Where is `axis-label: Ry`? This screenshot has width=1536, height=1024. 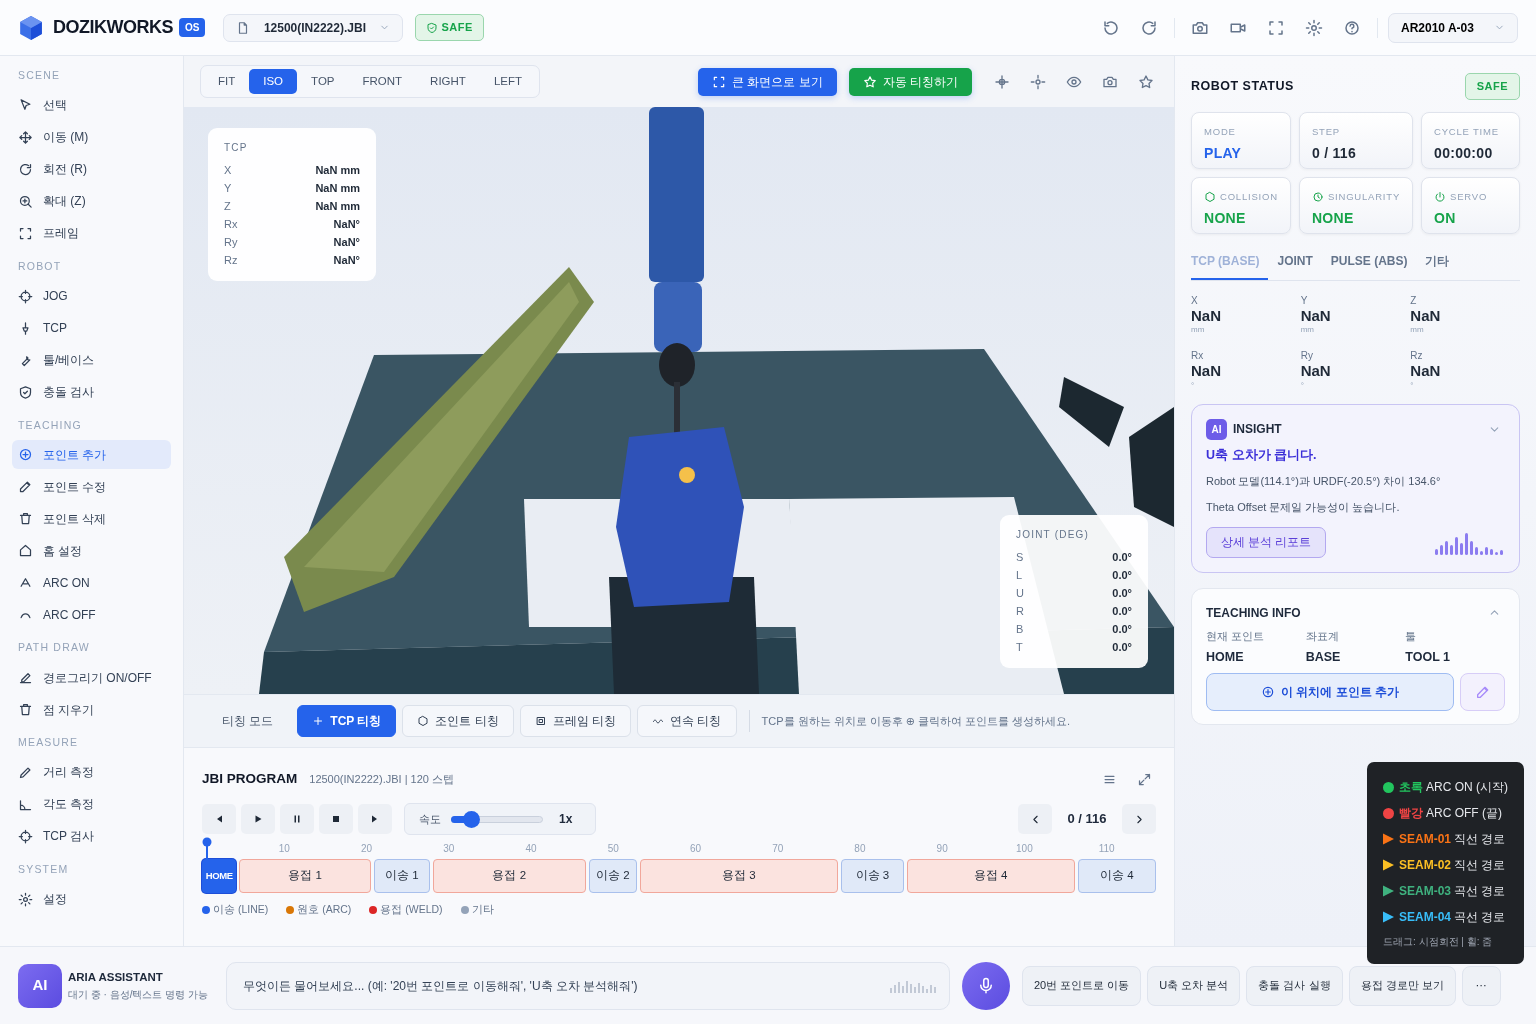
axis-label: Ry is located at coordinates (1307, 356).